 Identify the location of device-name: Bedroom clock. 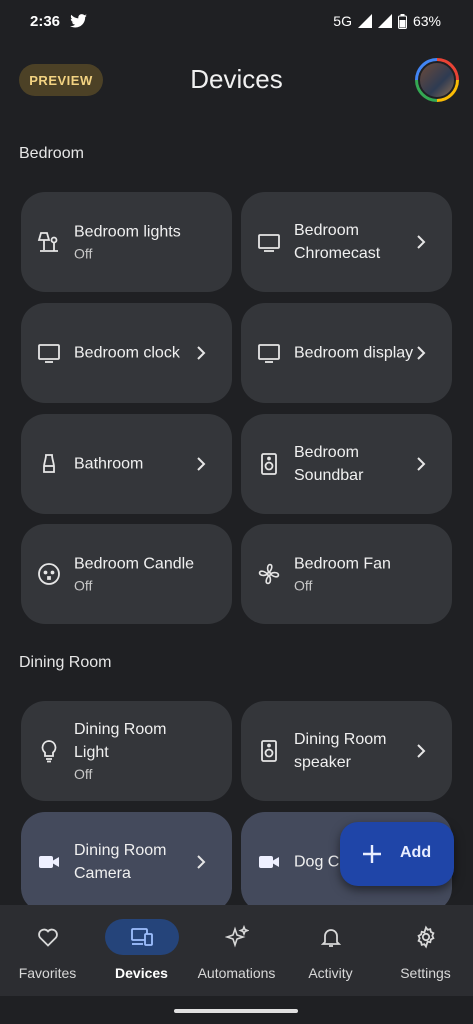
(127, 353).